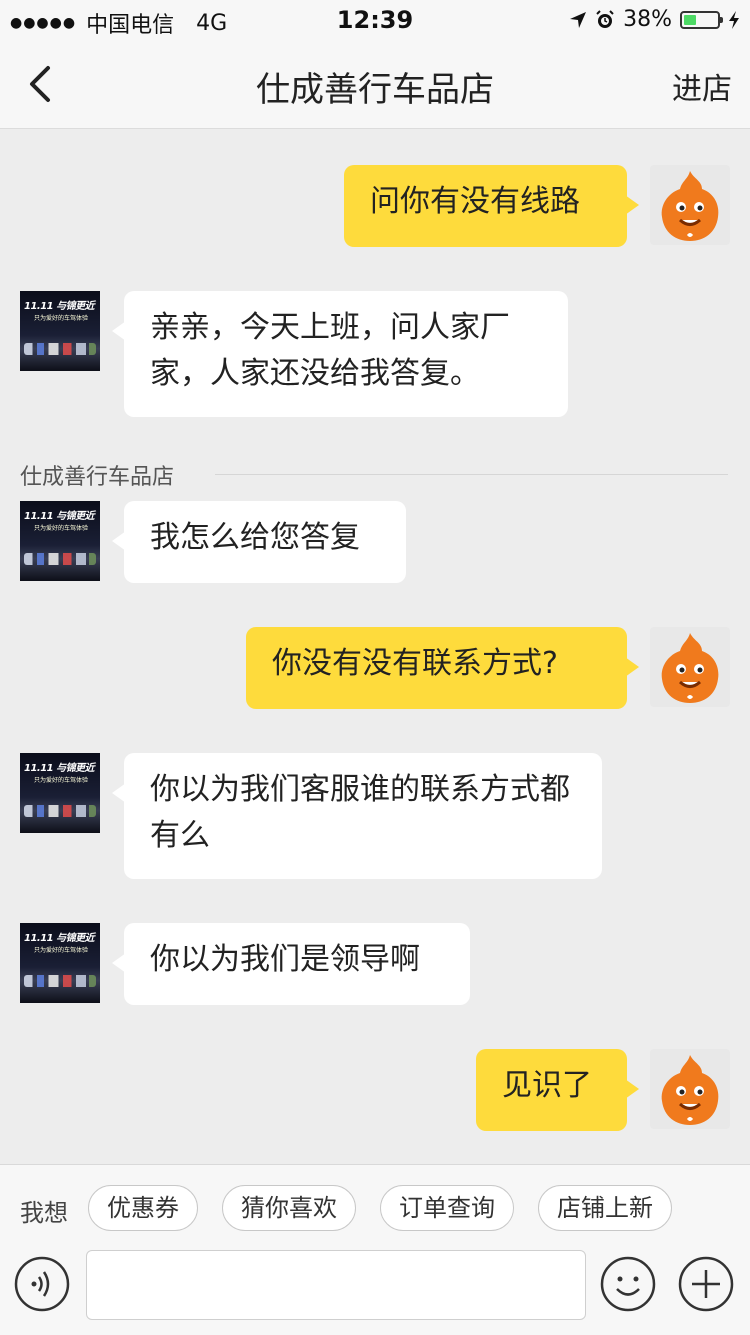  I want to click on plus-icon, so click(706, 1284).